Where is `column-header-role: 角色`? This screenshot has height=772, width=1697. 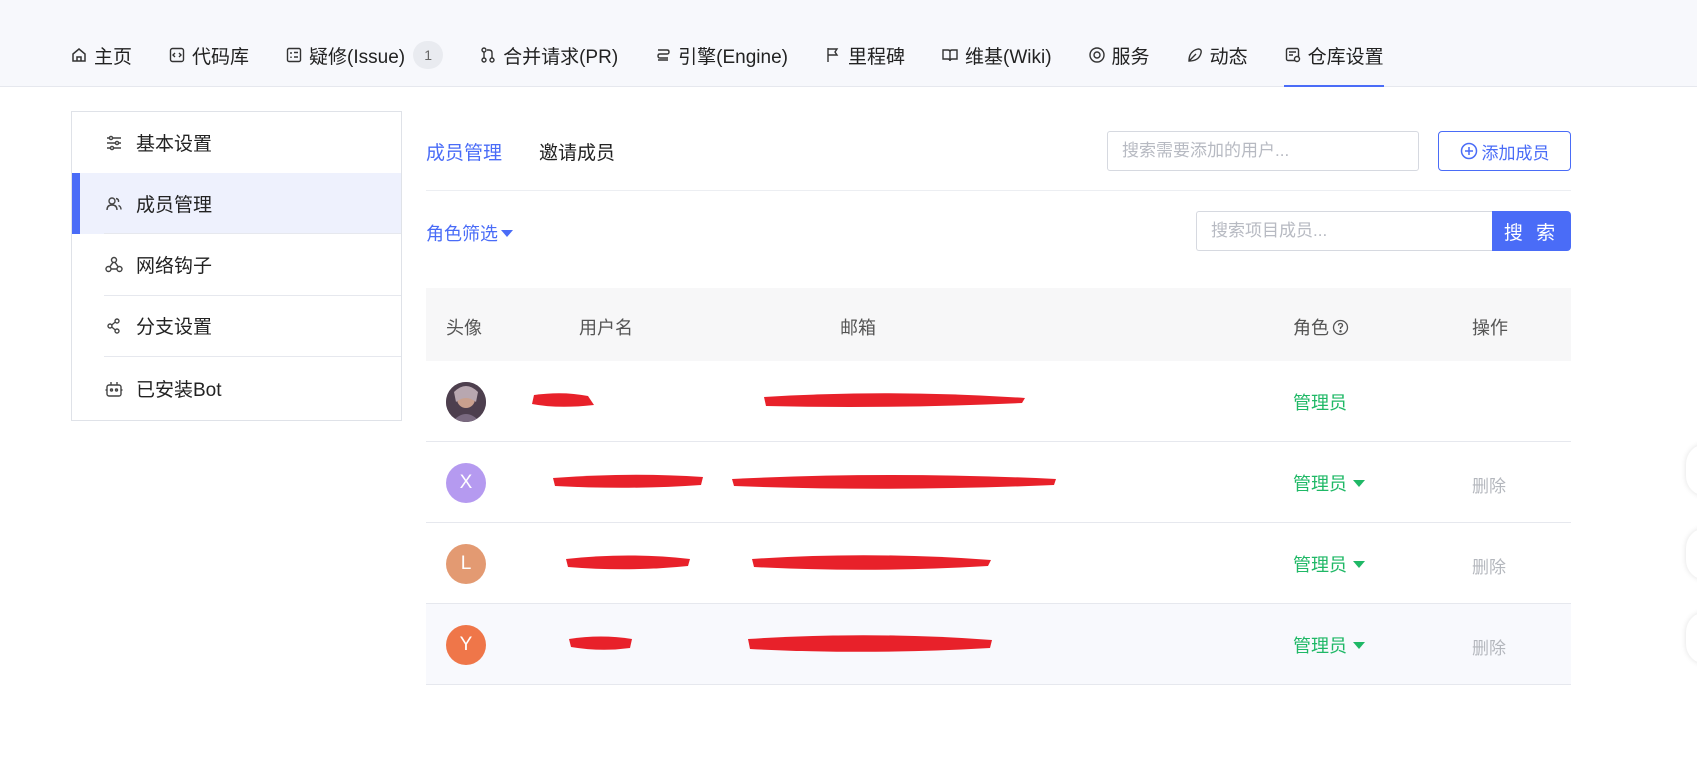
column-header-role: 角色 is located at coordinates (1321, 327).